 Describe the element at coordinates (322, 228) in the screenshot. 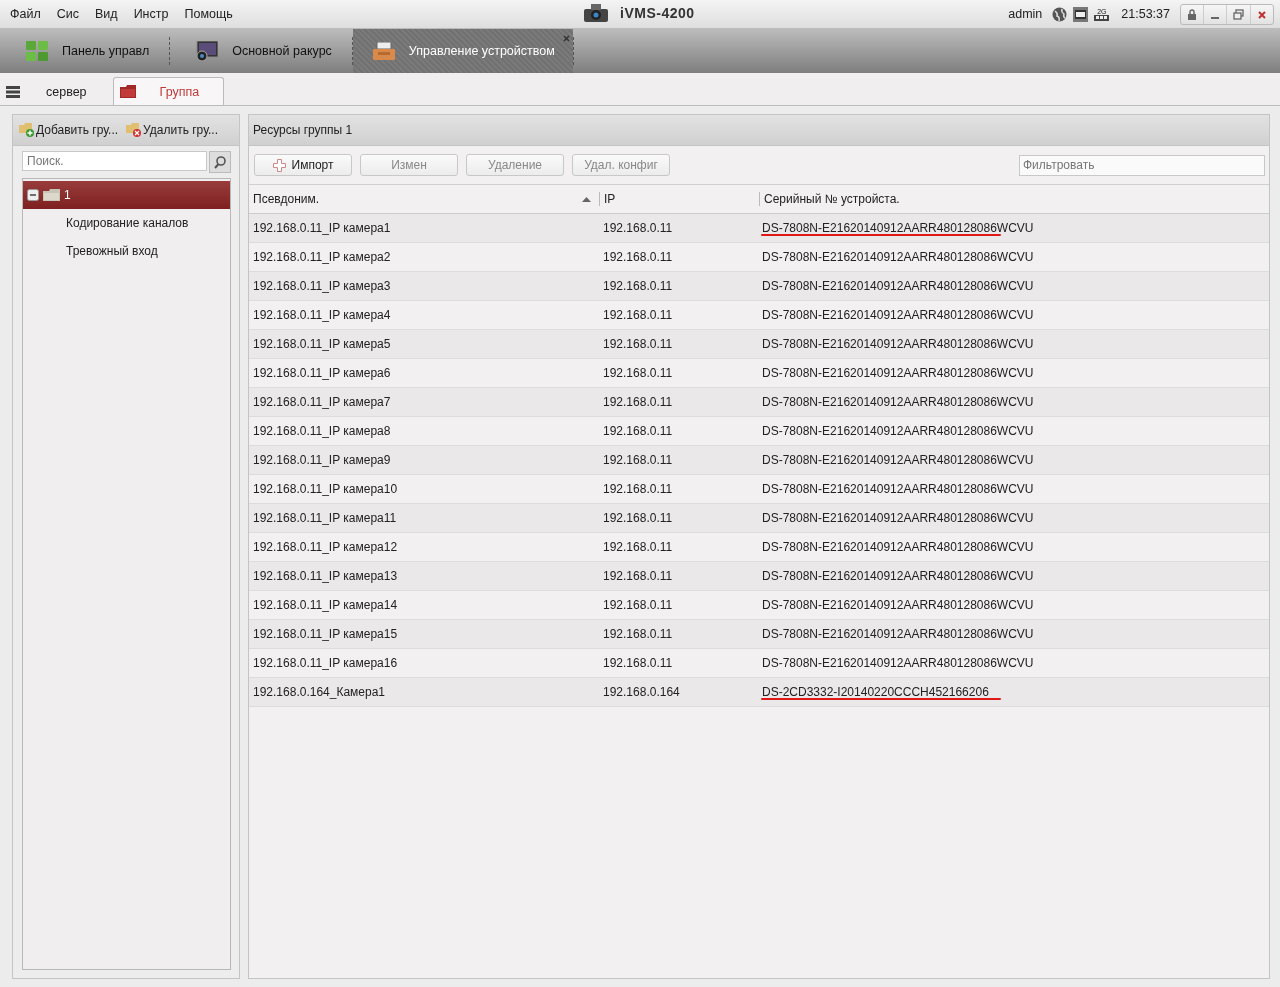

I see `table-cell-text: 192.168.0.11_IP камера1` at that location.